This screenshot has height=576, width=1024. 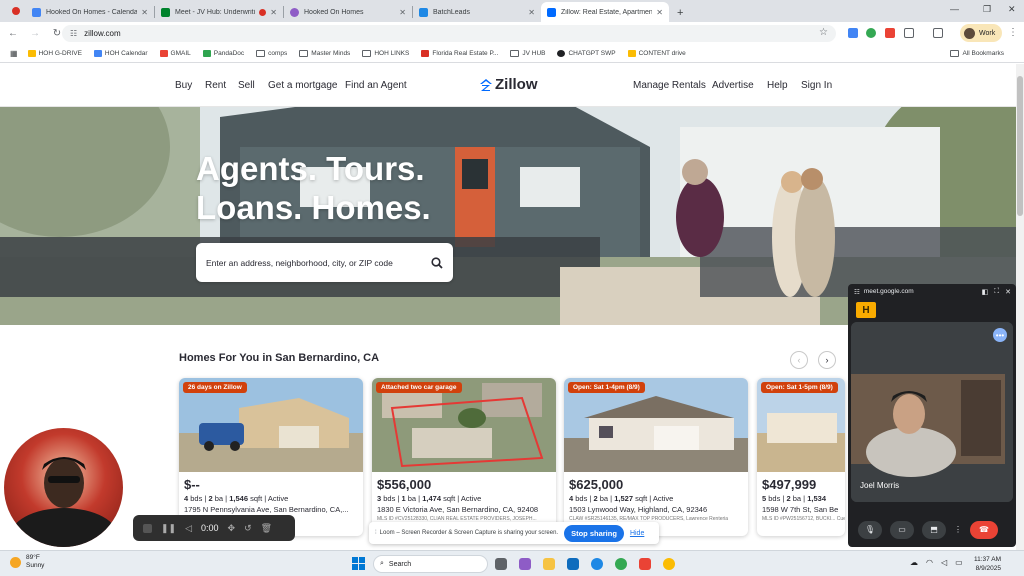 What do you see at coordinates (996, 292) in the screenshot?
I see `expand-icon: ⛶` at bounding box center [996, 292].